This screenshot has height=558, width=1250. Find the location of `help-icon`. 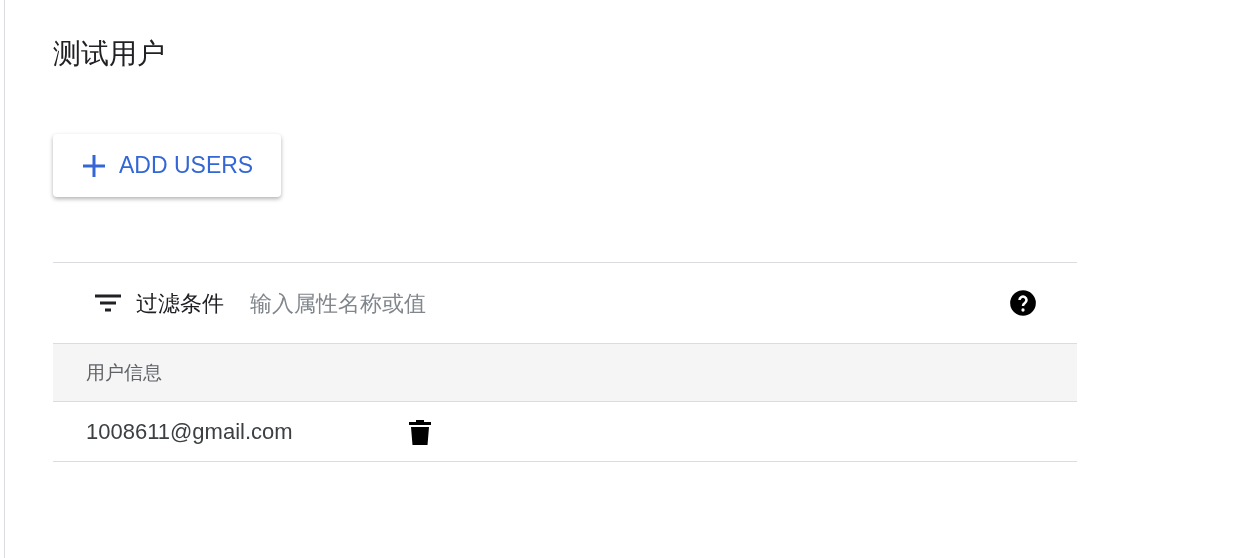

help-icon is located at coordinates (1023, 303).